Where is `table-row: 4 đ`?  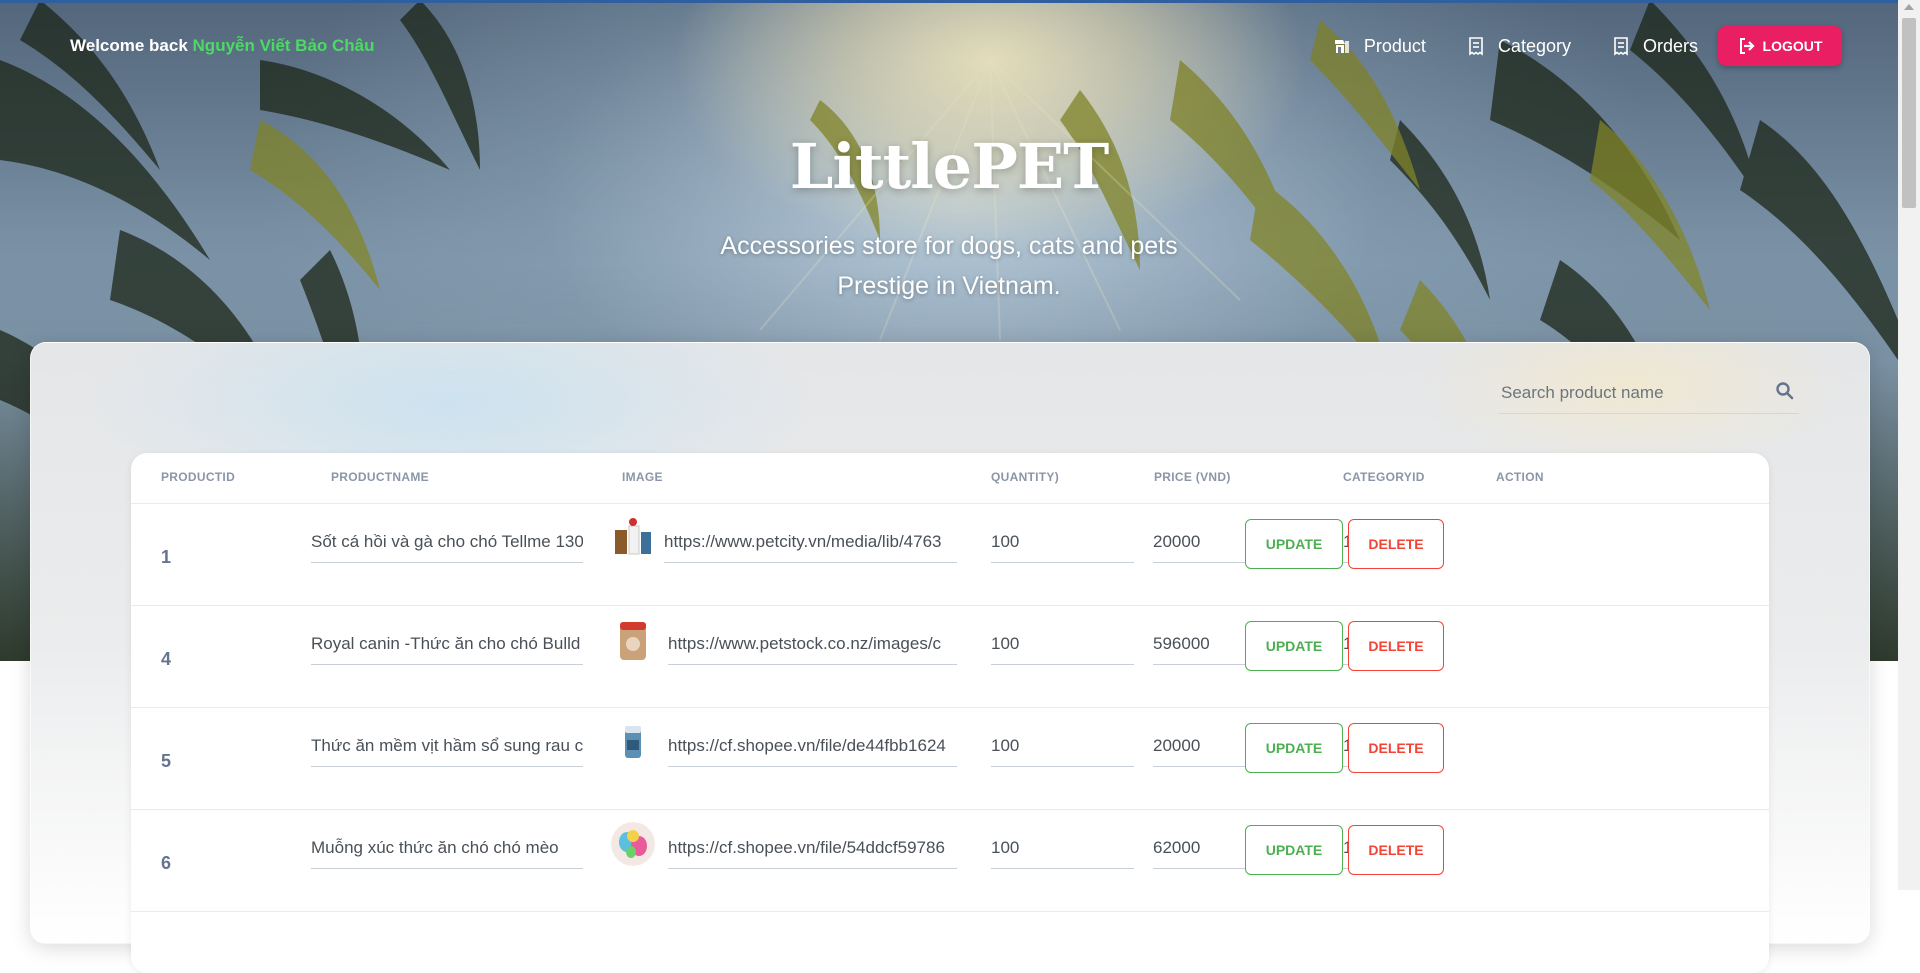 table-row: 4 đ is located at coordinates (950, 657).